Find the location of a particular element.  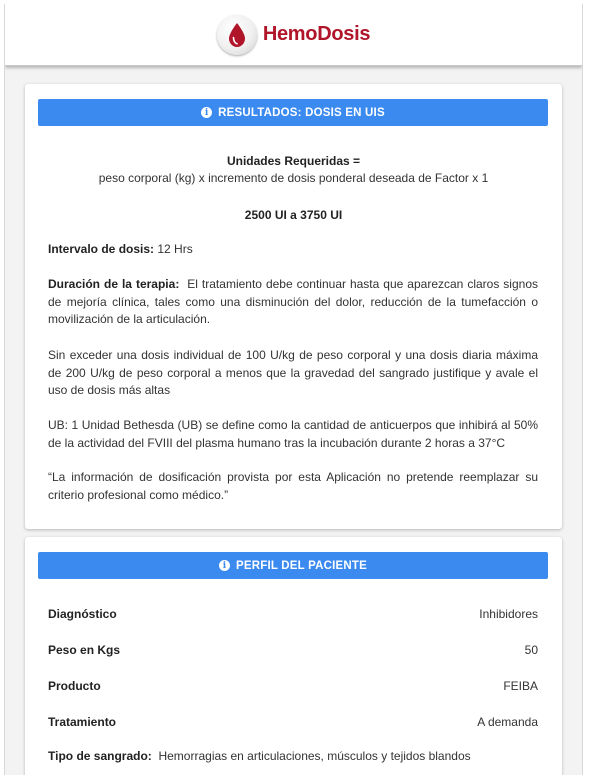

profile-row-diagnosis: Diagnóstico Inhibidores is located at coordinates (293, 614).